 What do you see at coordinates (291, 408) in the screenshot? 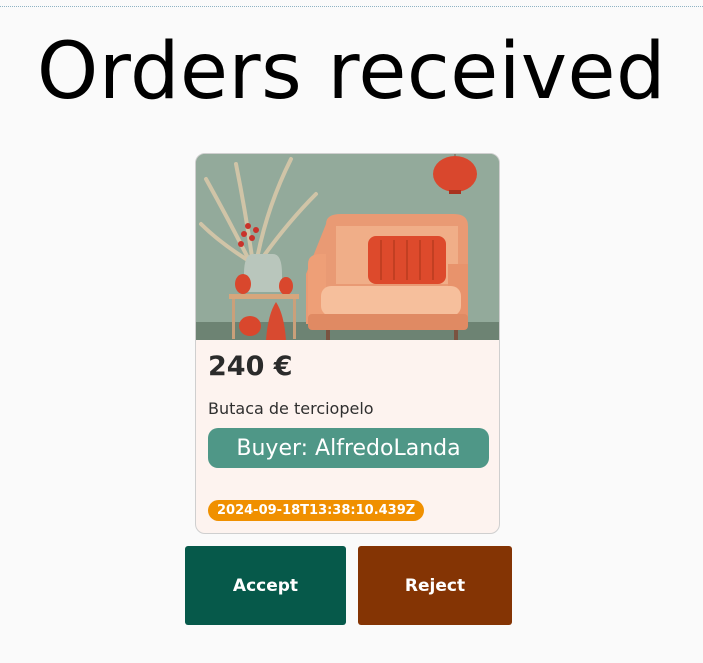
I see `product-name: Butaca de terciopelo` at bounding box center [291, 408].